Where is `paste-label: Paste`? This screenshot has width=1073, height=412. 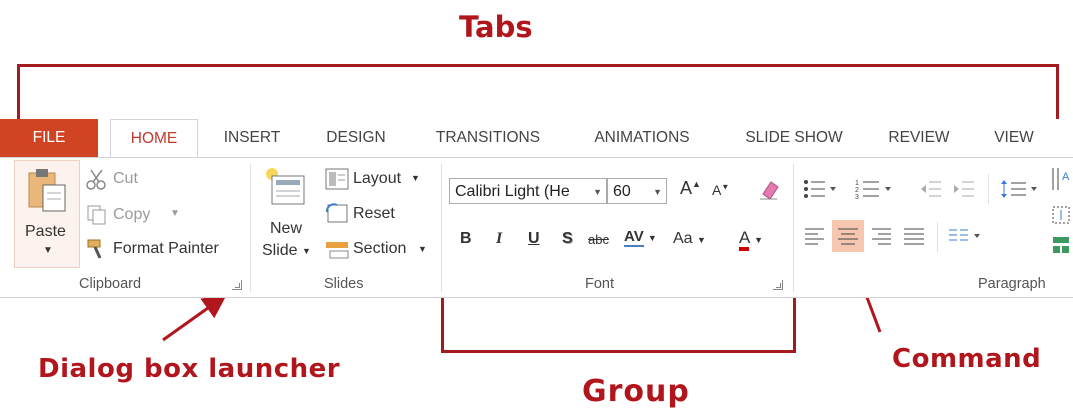
paste-label: Paste is located at coordinates (45, 231).